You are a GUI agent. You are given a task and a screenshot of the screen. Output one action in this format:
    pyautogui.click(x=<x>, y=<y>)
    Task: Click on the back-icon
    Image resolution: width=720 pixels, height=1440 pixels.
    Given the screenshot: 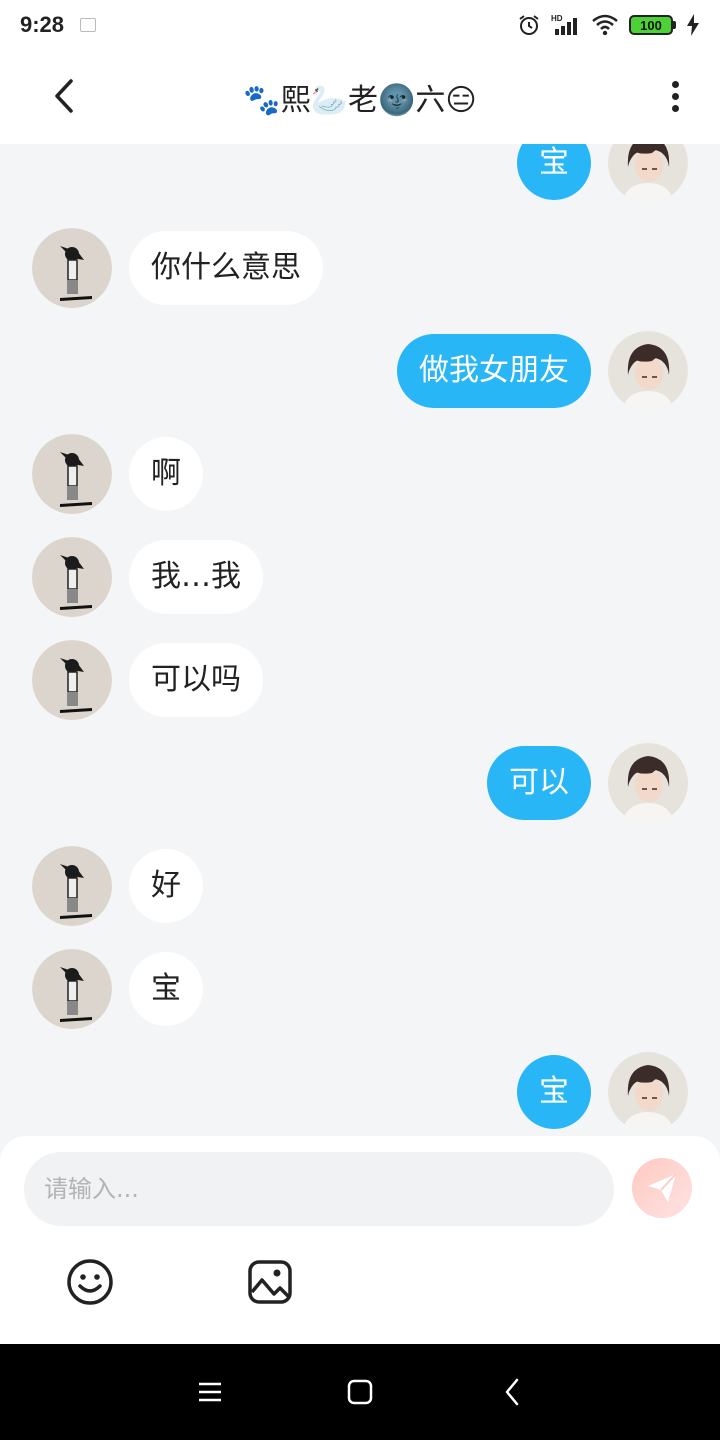 What is the action you would take?
    pyautogui.click(x=512, y=1392)
    